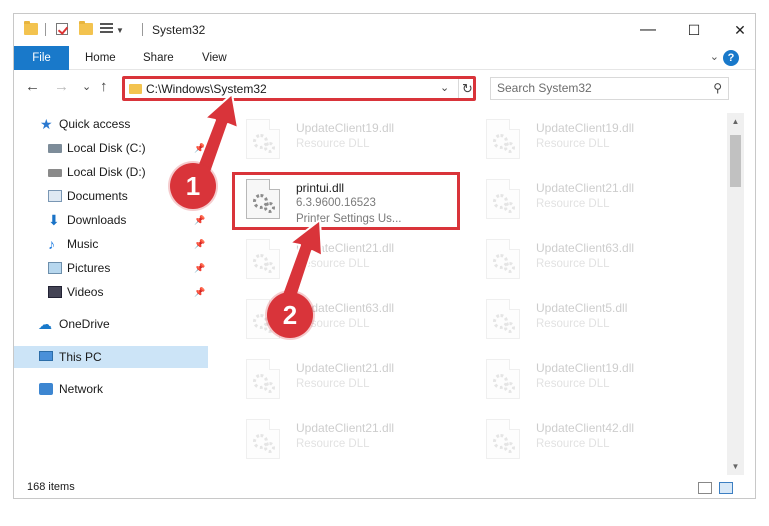 The image size is (769, 526). I want to click on sidebar-item-quick-access: ★ Quick access, so click(111, 124).